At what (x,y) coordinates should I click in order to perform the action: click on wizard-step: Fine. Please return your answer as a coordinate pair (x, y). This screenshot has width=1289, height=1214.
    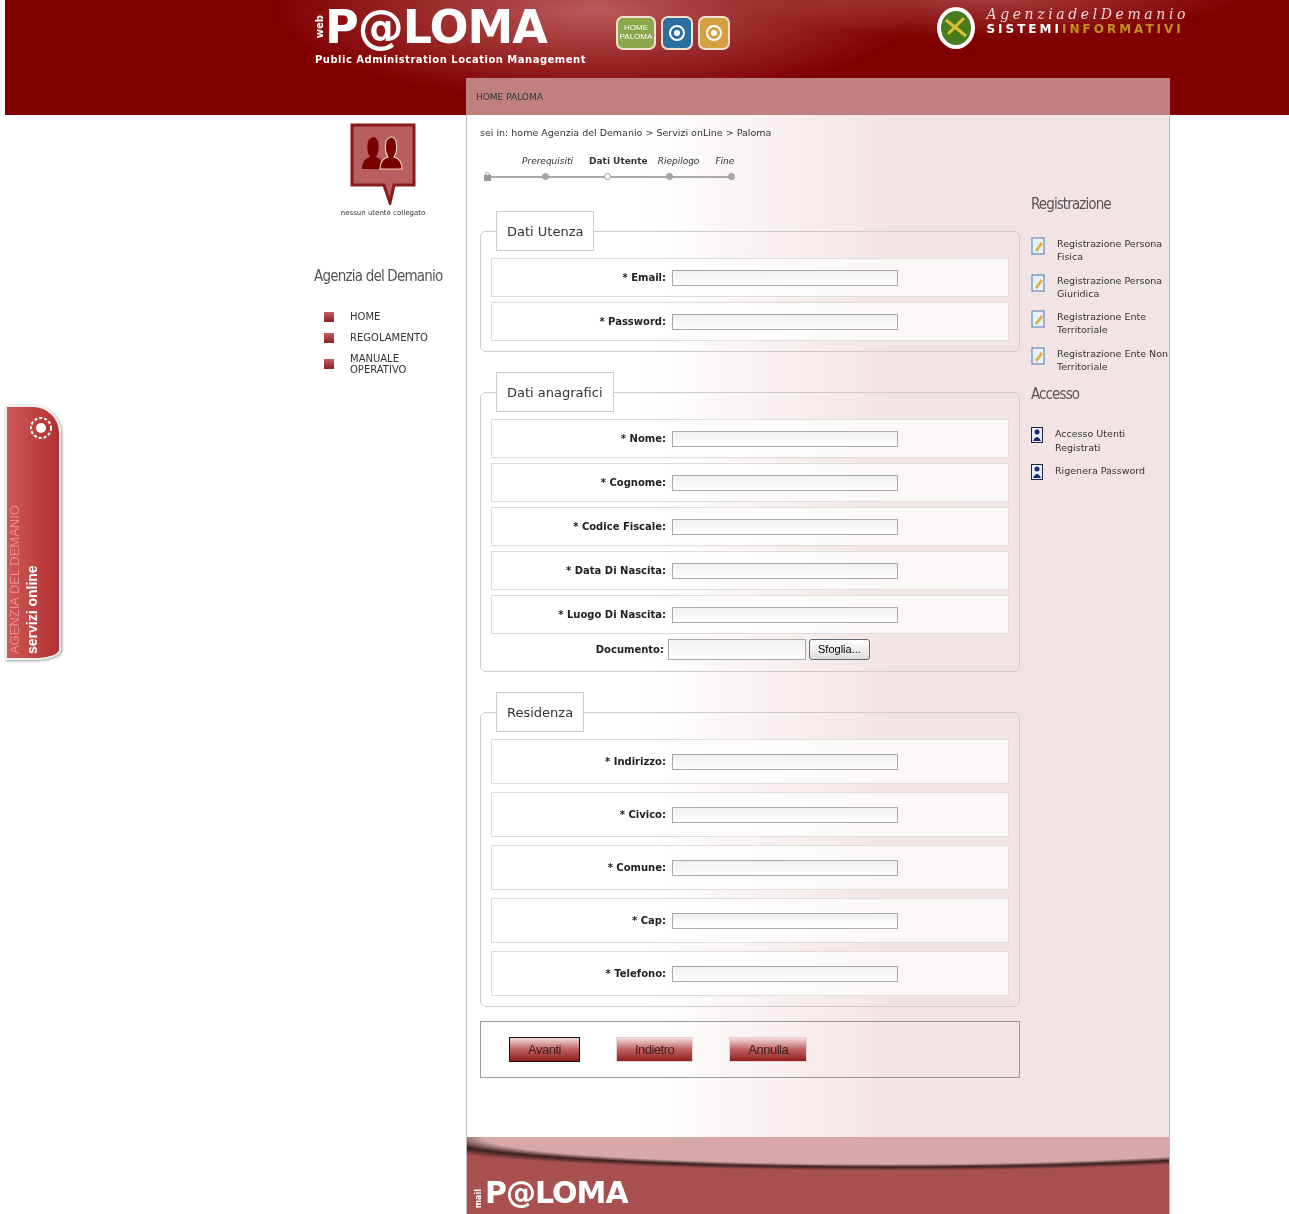
    Looking at the image, I should click on (725, 161).